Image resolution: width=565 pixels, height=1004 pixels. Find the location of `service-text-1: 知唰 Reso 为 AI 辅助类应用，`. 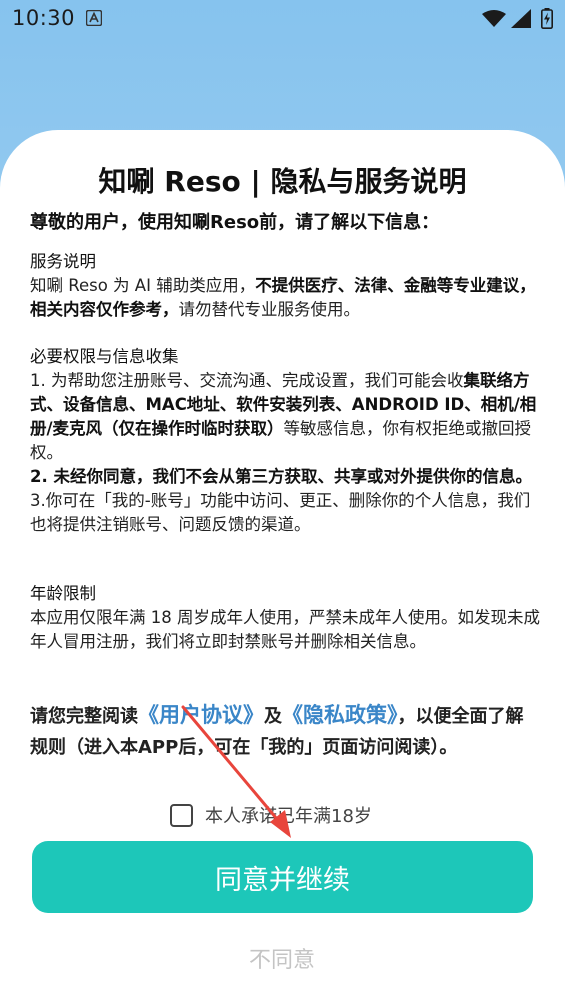

service-text-1: 知唰 Reso 为 AI 辅助类应用， is located at coordinates (143, 285).